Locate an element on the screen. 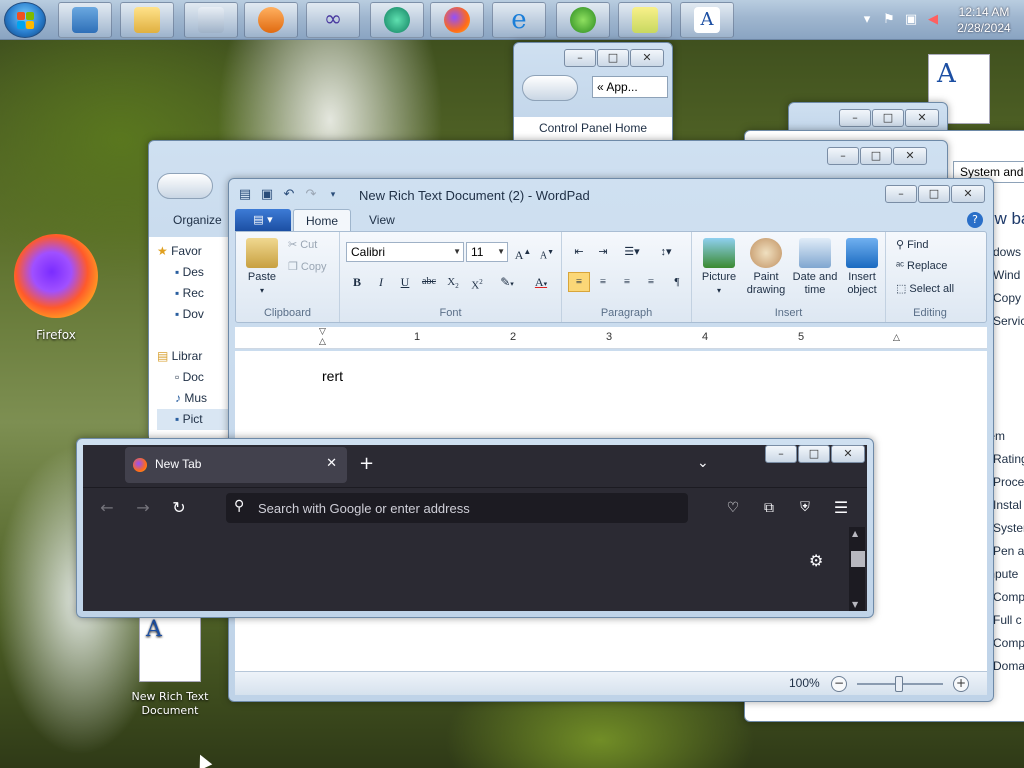 Image resolution: width=1024 pixels, height=768 pixels. desktop-icon-rtf: A New Rich Text Document is located at coordinates (170, 666).